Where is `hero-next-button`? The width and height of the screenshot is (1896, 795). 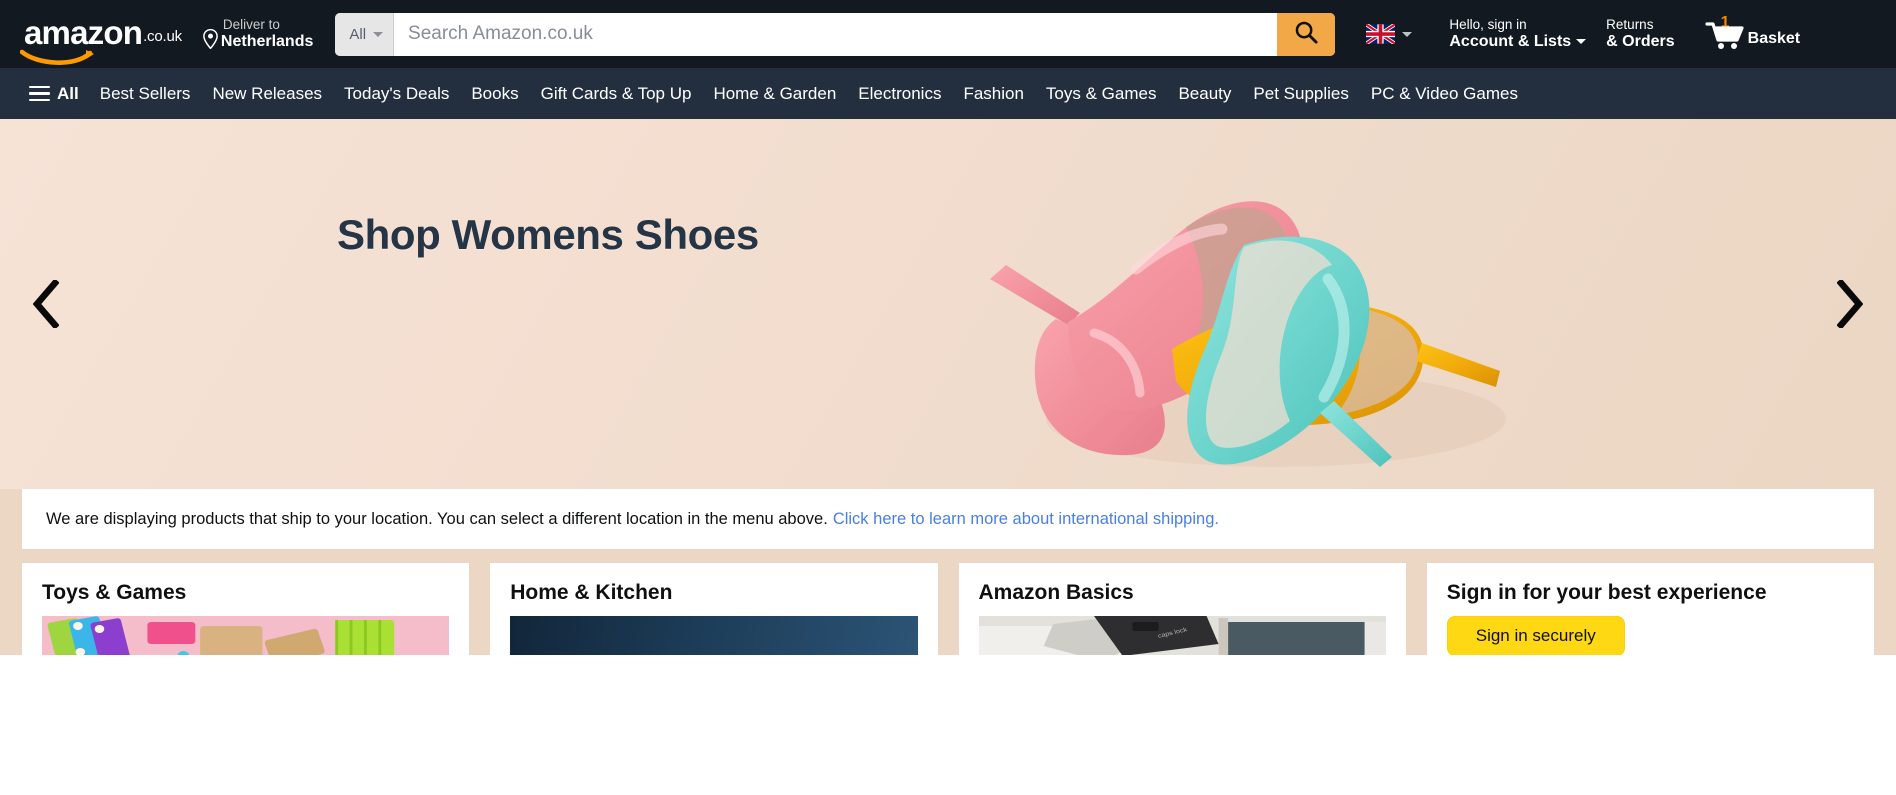 hero-next-button is located at coordinates (1850, 304).